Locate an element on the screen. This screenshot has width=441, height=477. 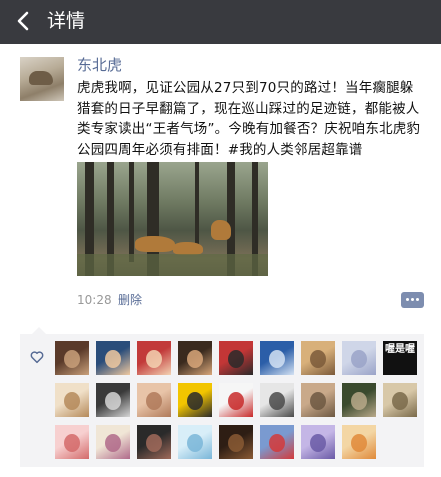
post-photo is located at coordinates (172, 219).